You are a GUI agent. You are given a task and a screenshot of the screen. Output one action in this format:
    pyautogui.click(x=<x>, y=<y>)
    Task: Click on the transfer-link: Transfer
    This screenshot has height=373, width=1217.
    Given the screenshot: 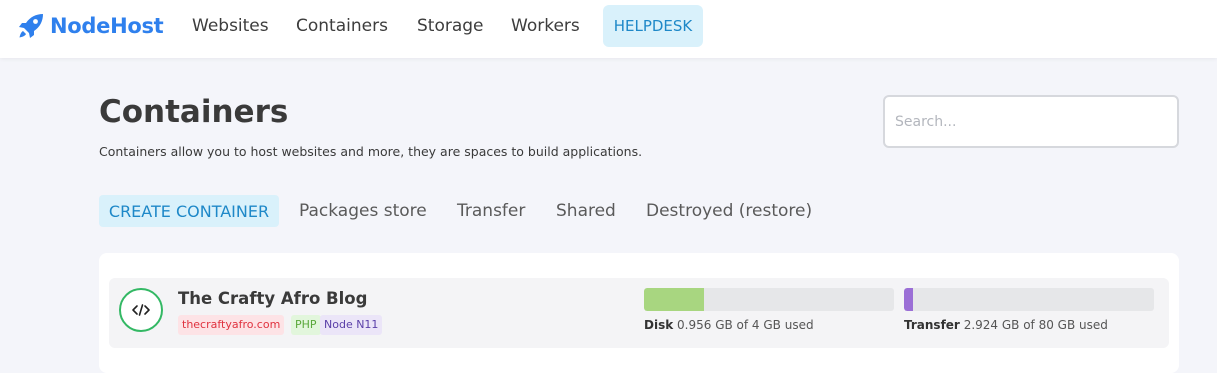 What is the action you would take?
    pyautogui.click(x=491, y=211)
    